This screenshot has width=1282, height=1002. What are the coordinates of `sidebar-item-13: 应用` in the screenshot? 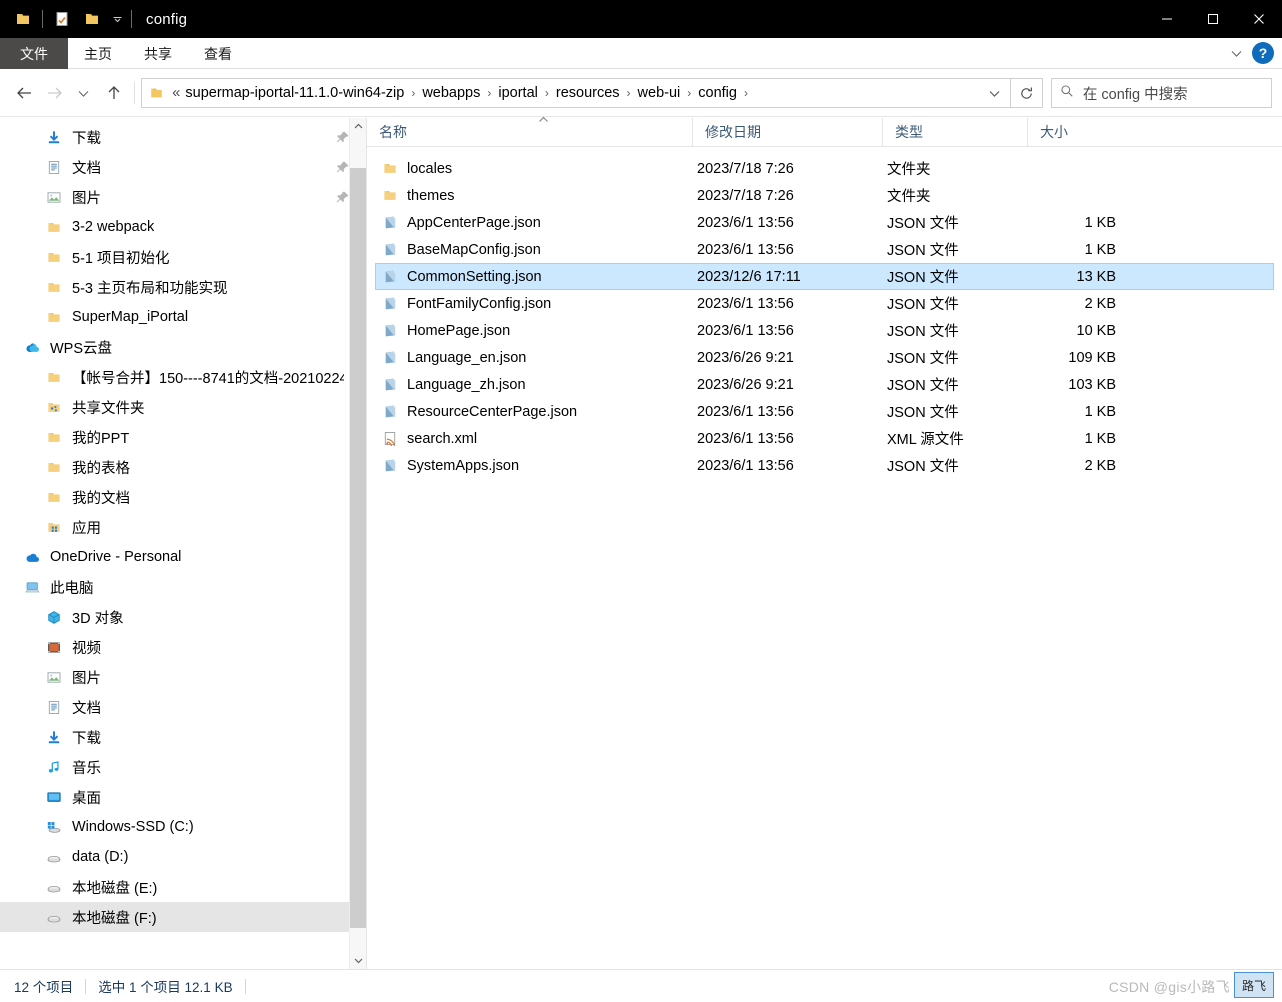 It's located at (183, 527).